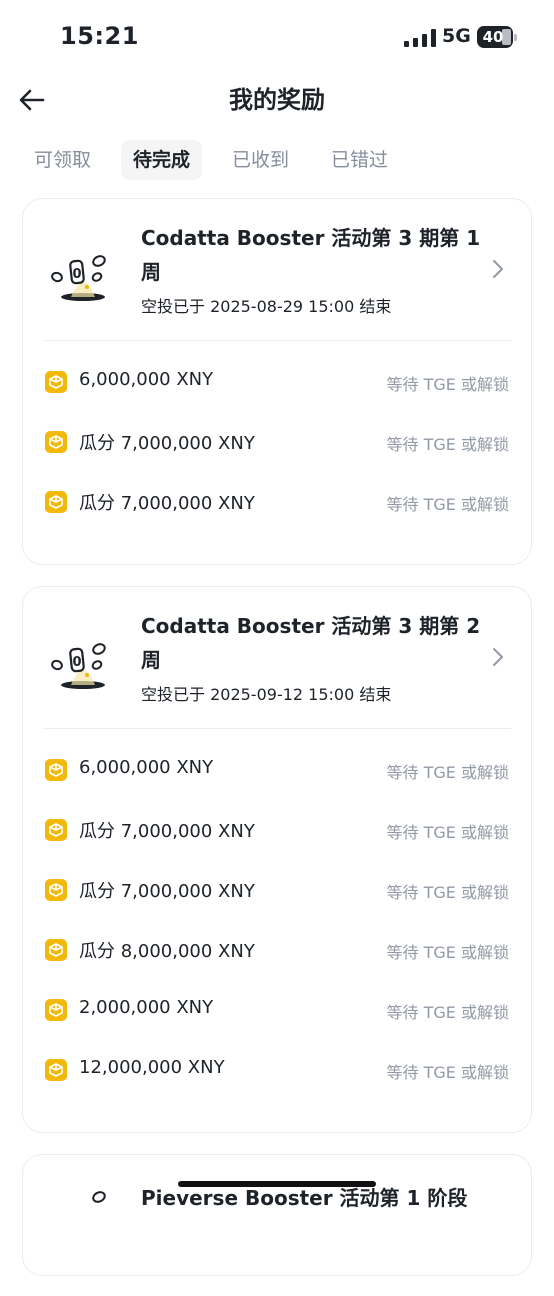 The image size is (554, 1296). I want to click on home-indicator, so click(277, 1184).